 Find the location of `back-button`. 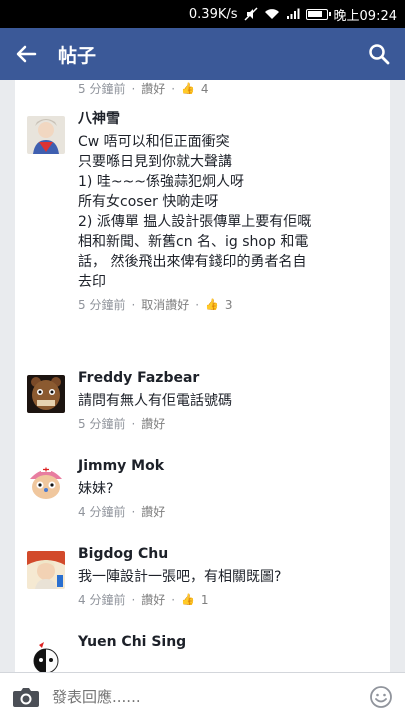

back-button is located at coordinates (26, 54).